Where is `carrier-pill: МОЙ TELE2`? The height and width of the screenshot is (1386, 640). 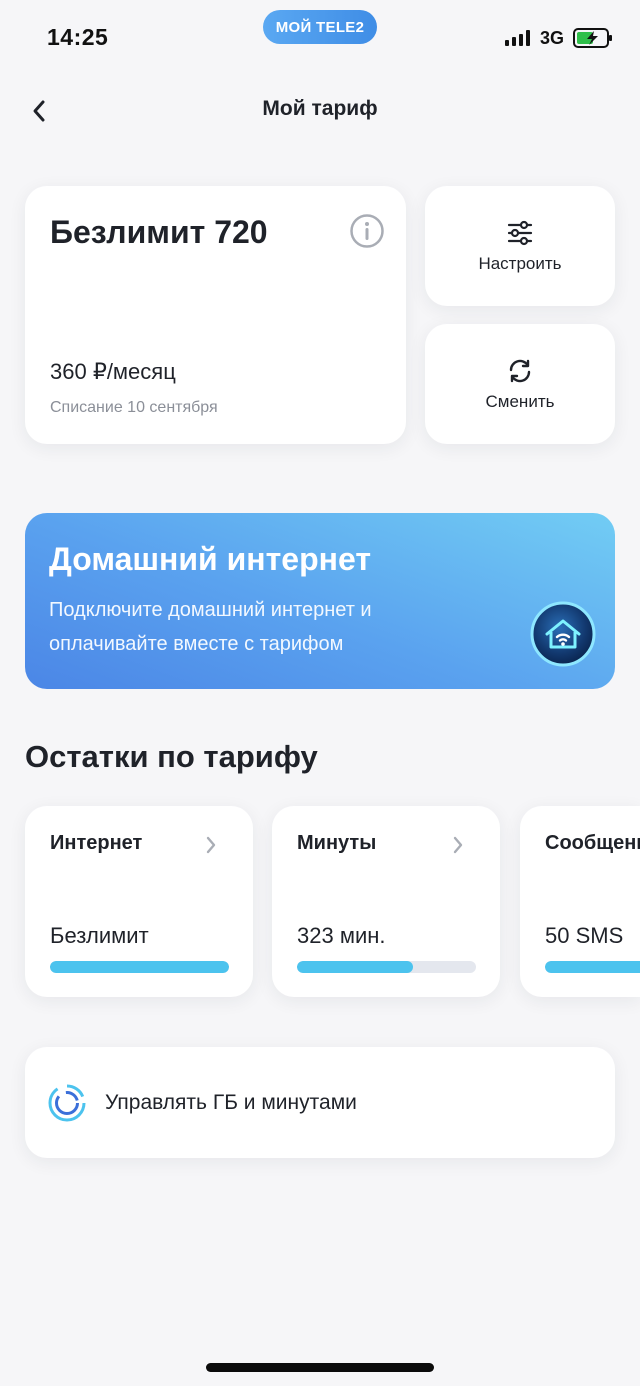 carrier-pill: МОЙ TELE2 is located at coordinates (320, 27).